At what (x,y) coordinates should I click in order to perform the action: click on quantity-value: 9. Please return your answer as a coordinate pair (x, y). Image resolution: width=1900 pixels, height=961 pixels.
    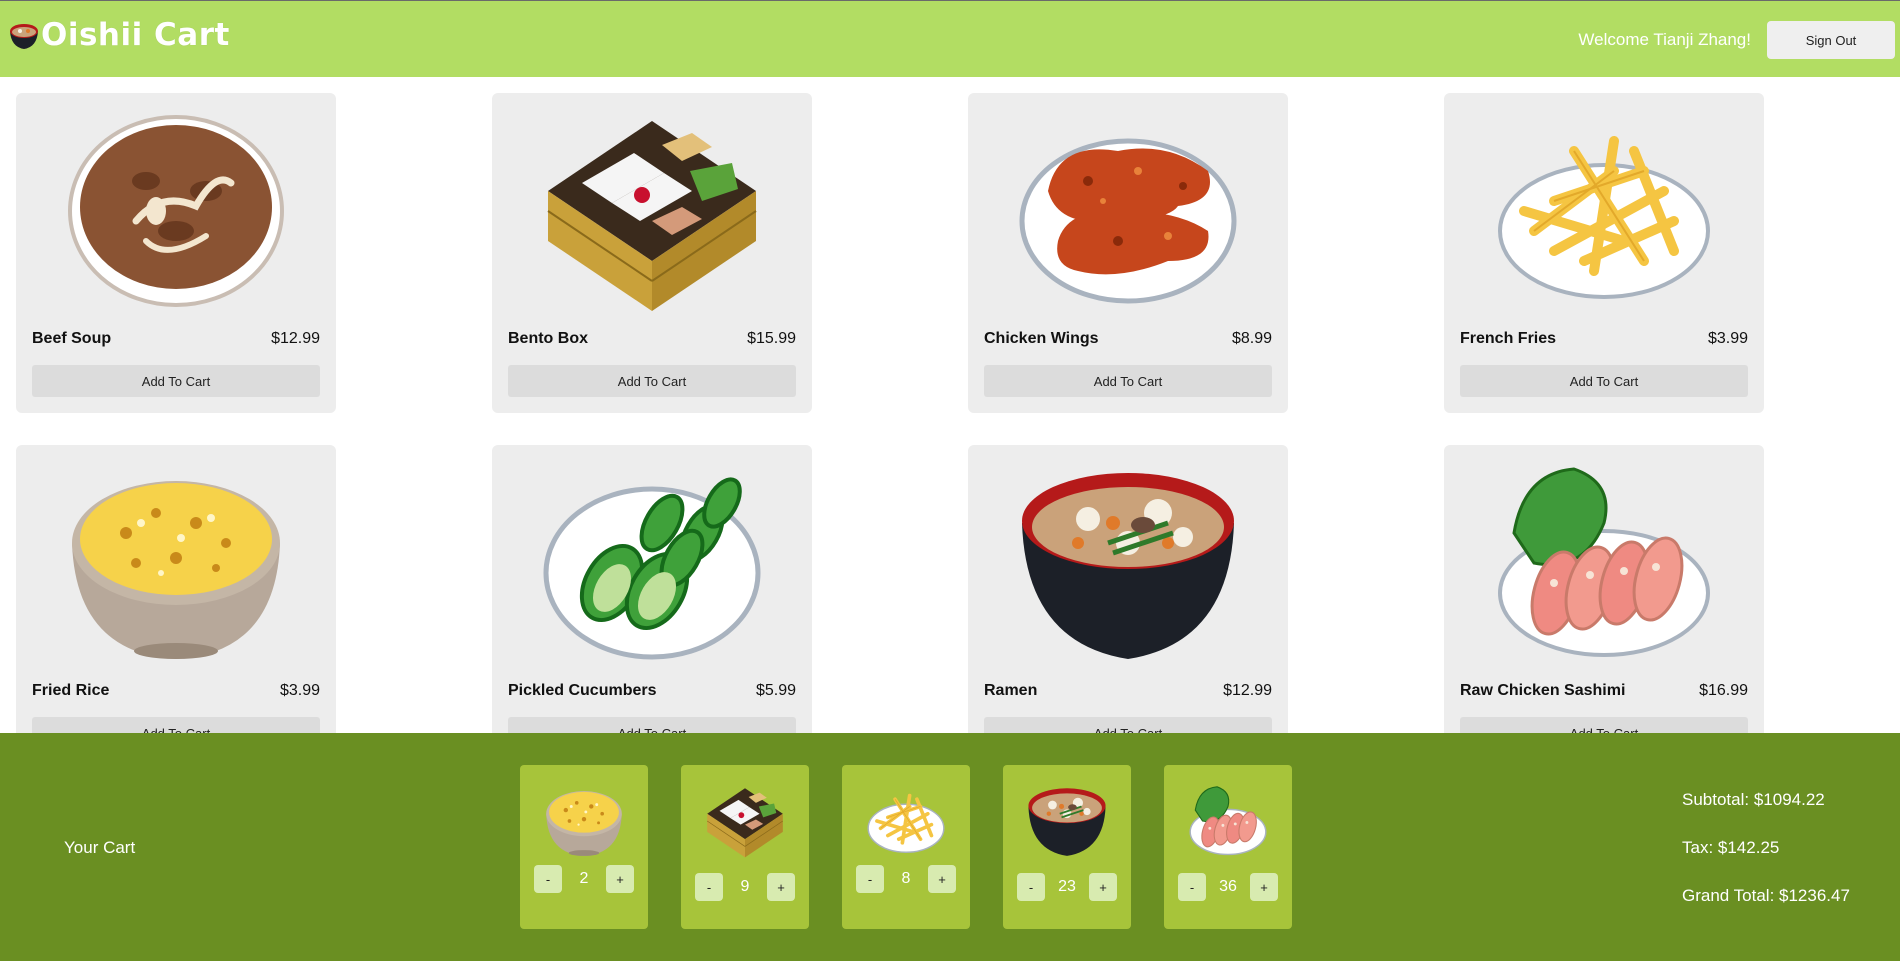
    Looking at the image, I should click on (745, 886).